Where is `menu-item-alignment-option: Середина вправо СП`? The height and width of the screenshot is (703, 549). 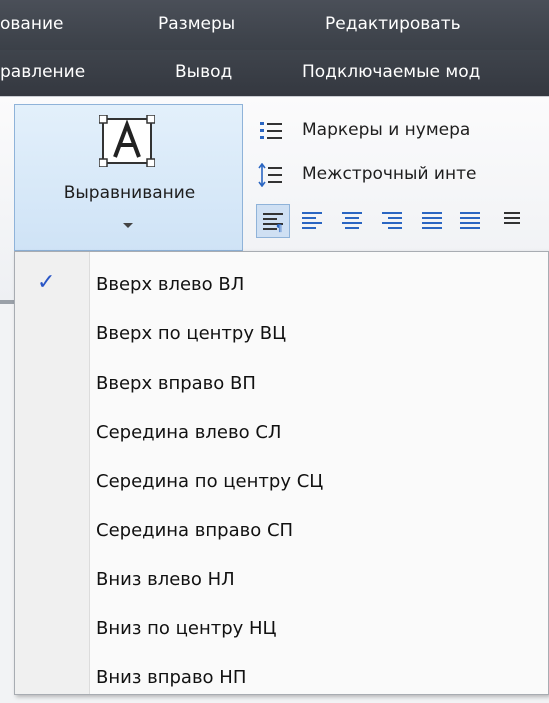
menu-item-alignment-option: Середина вправо СП is located at coordinates (281, 532).